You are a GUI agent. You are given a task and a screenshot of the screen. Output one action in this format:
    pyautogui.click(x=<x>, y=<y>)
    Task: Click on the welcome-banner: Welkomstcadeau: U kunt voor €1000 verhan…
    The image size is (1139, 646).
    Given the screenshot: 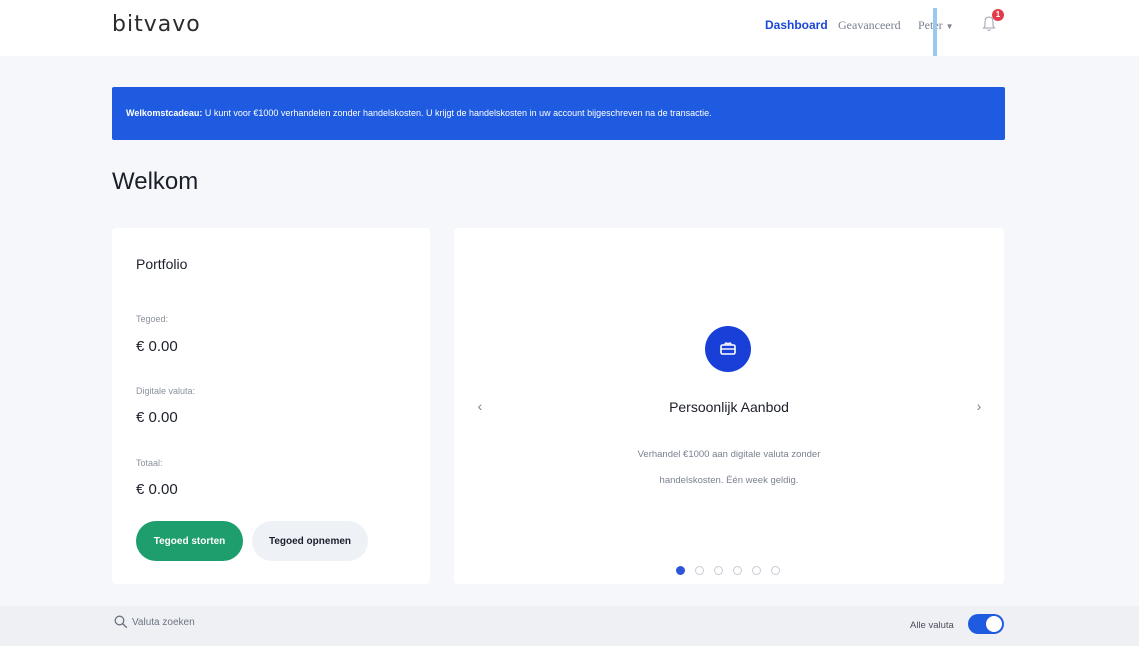 What is the action you would take?
    pyautogui.click(x=558, y=113)
    